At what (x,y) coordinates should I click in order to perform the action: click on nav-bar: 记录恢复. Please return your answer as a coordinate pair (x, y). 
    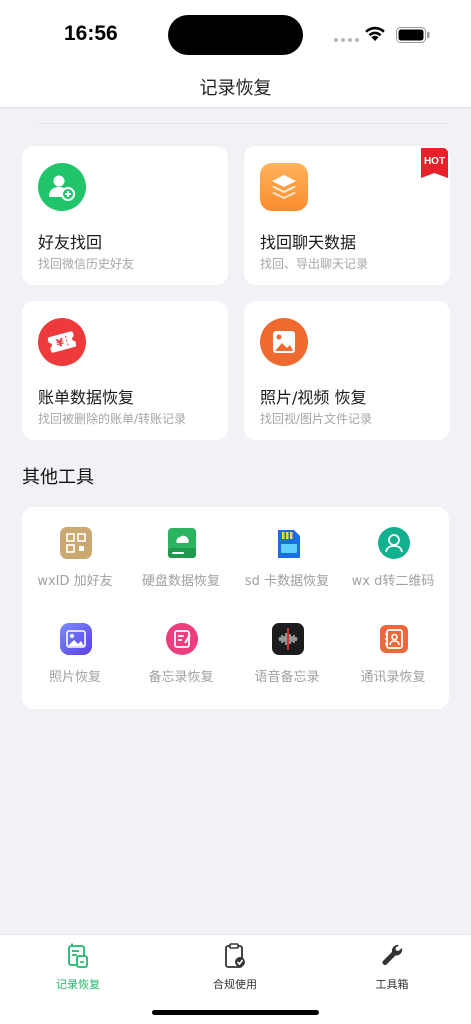
    Looking at the image, I should click on (235, 88).